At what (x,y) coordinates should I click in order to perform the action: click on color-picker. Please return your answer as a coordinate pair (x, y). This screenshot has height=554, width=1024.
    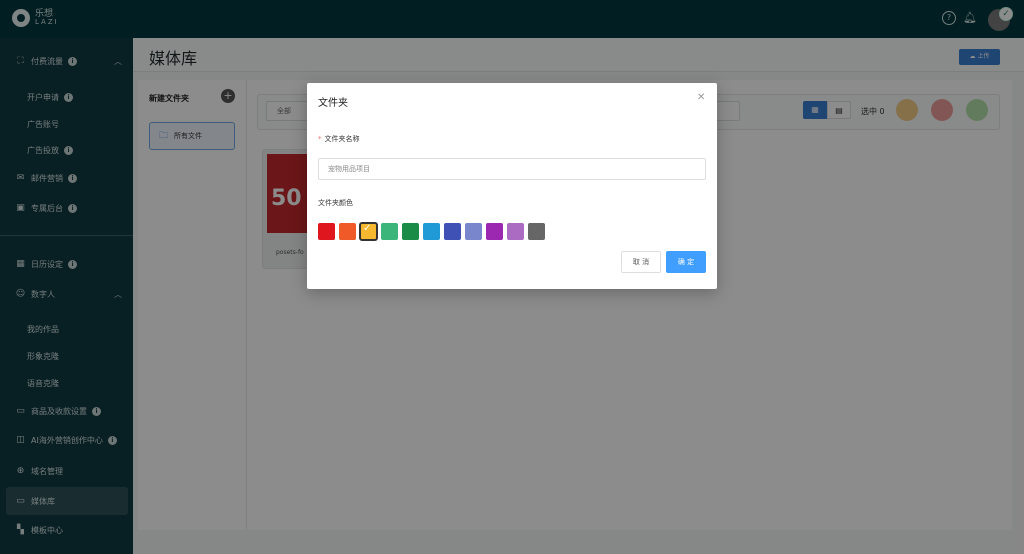
    Looking at the image, I should click on (433, 231).